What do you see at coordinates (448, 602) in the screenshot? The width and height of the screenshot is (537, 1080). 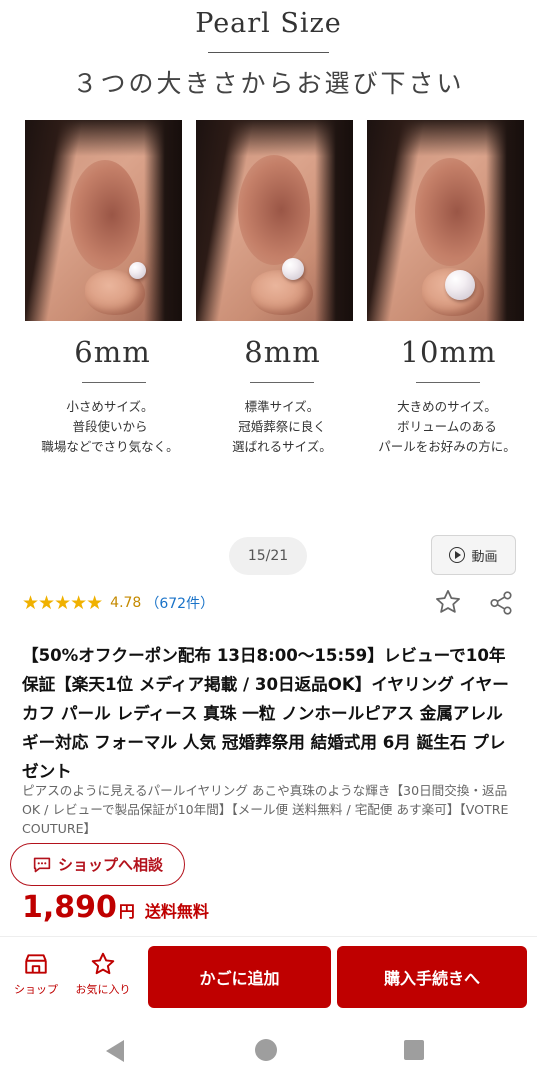 I see `star-outline-icon` at bounding box center [448, 602].